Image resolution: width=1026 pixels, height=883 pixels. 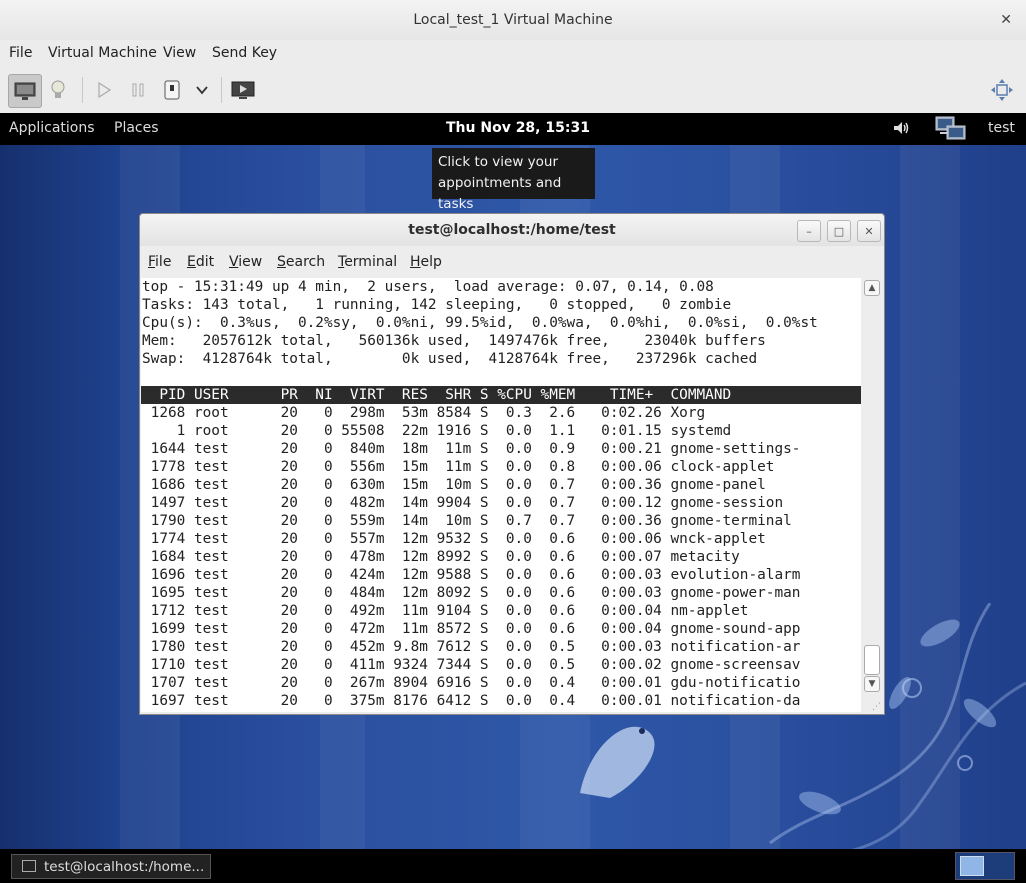 I want to click on places-menu: Places, so click(x=136, y=128).